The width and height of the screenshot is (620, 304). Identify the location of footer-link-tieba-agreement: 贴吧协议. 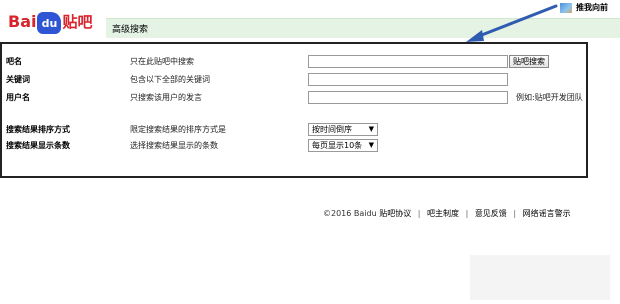
(395, 213).